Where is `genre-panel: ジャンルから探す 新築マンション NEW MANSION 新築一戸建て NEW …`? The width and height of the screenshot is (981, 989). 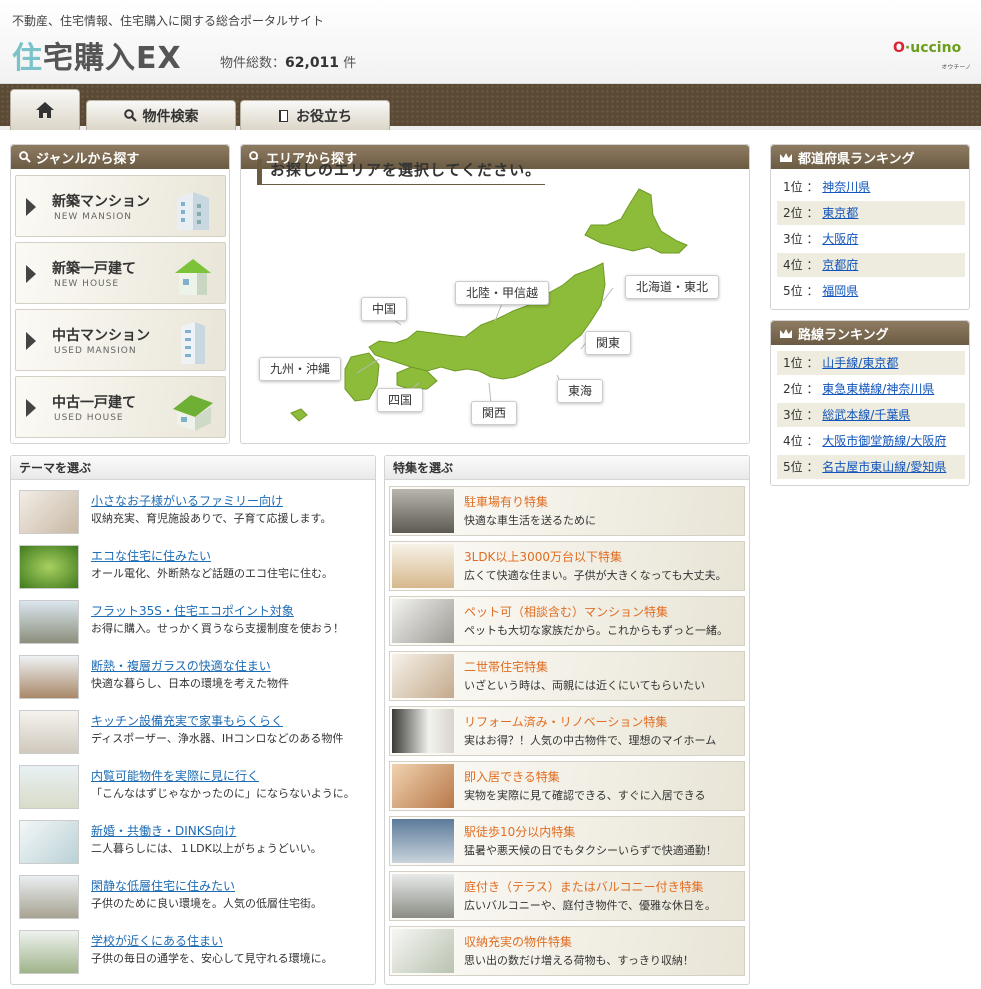
genre-panel: ジャンルから探す 新築マンション NEW MANSION 新築一戸建て NEW … is located at coordinates (120, 294).